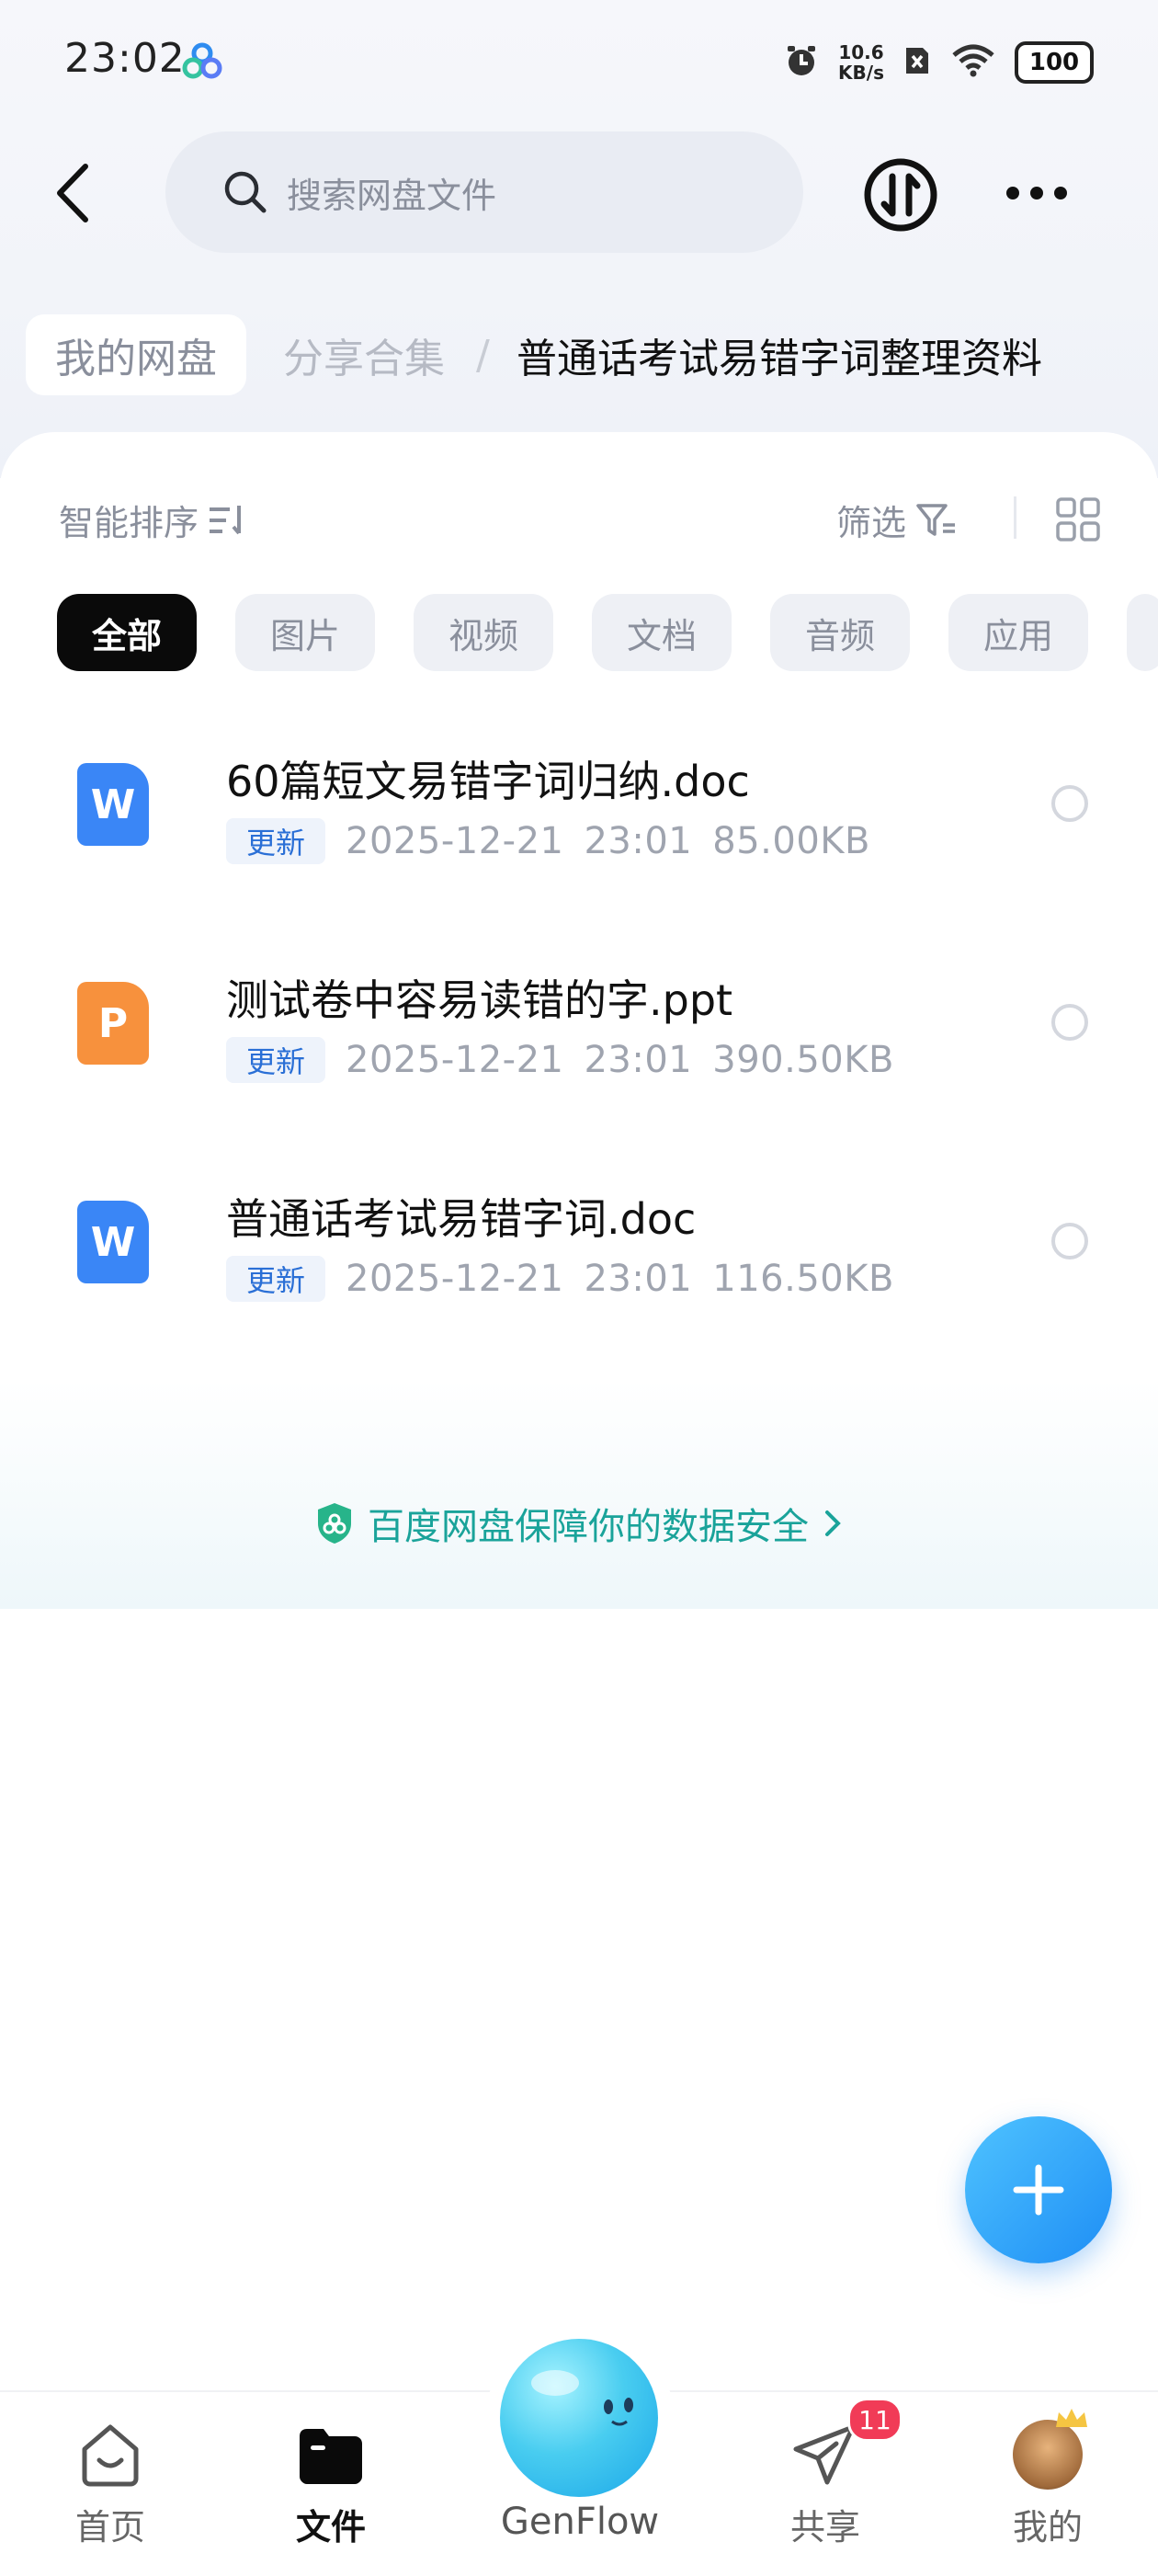 This screenshot has width=1158, height=2576. I want to click on category-tabs: 全部 图片 视频 文档 音频 应用, so click(608, 632).